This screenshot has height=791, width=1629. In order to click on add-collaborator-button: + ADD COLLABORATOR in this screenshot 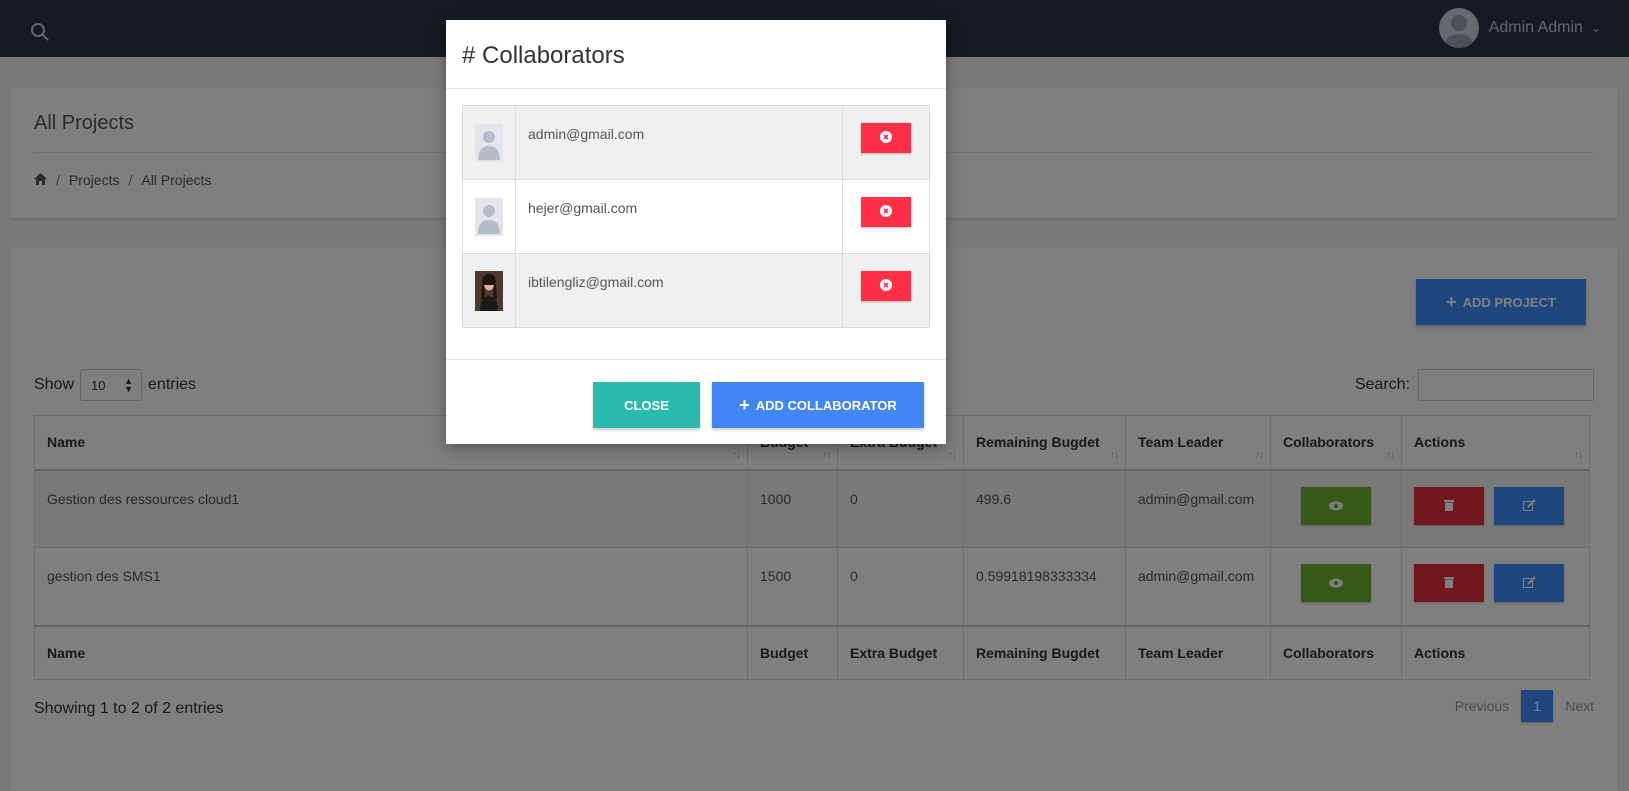, I will do `click(818, 405)`.